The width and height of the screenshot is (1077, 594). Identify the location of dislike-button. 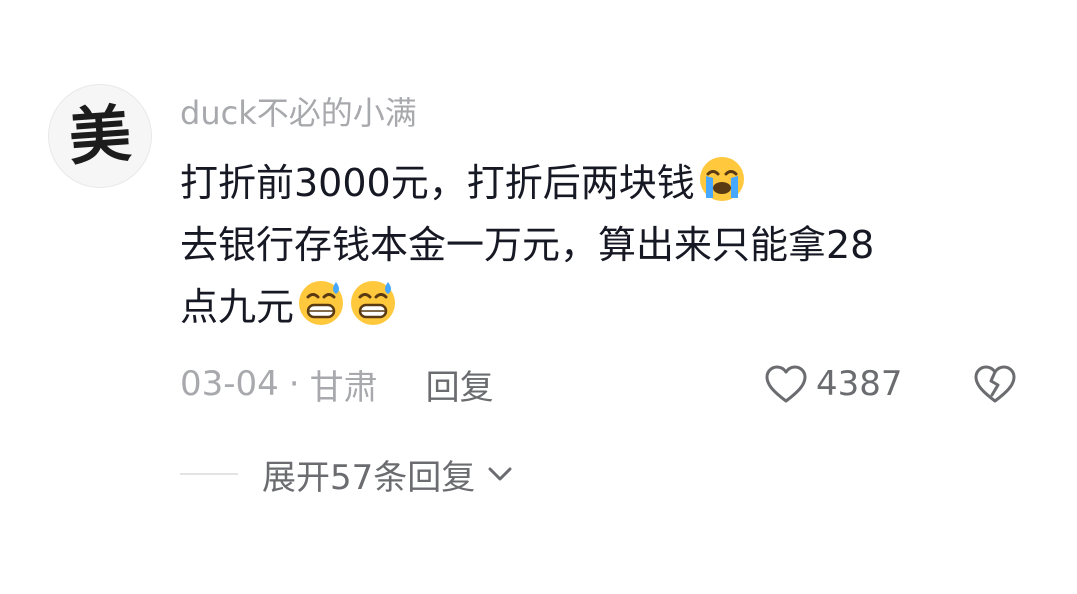
(995, 384).